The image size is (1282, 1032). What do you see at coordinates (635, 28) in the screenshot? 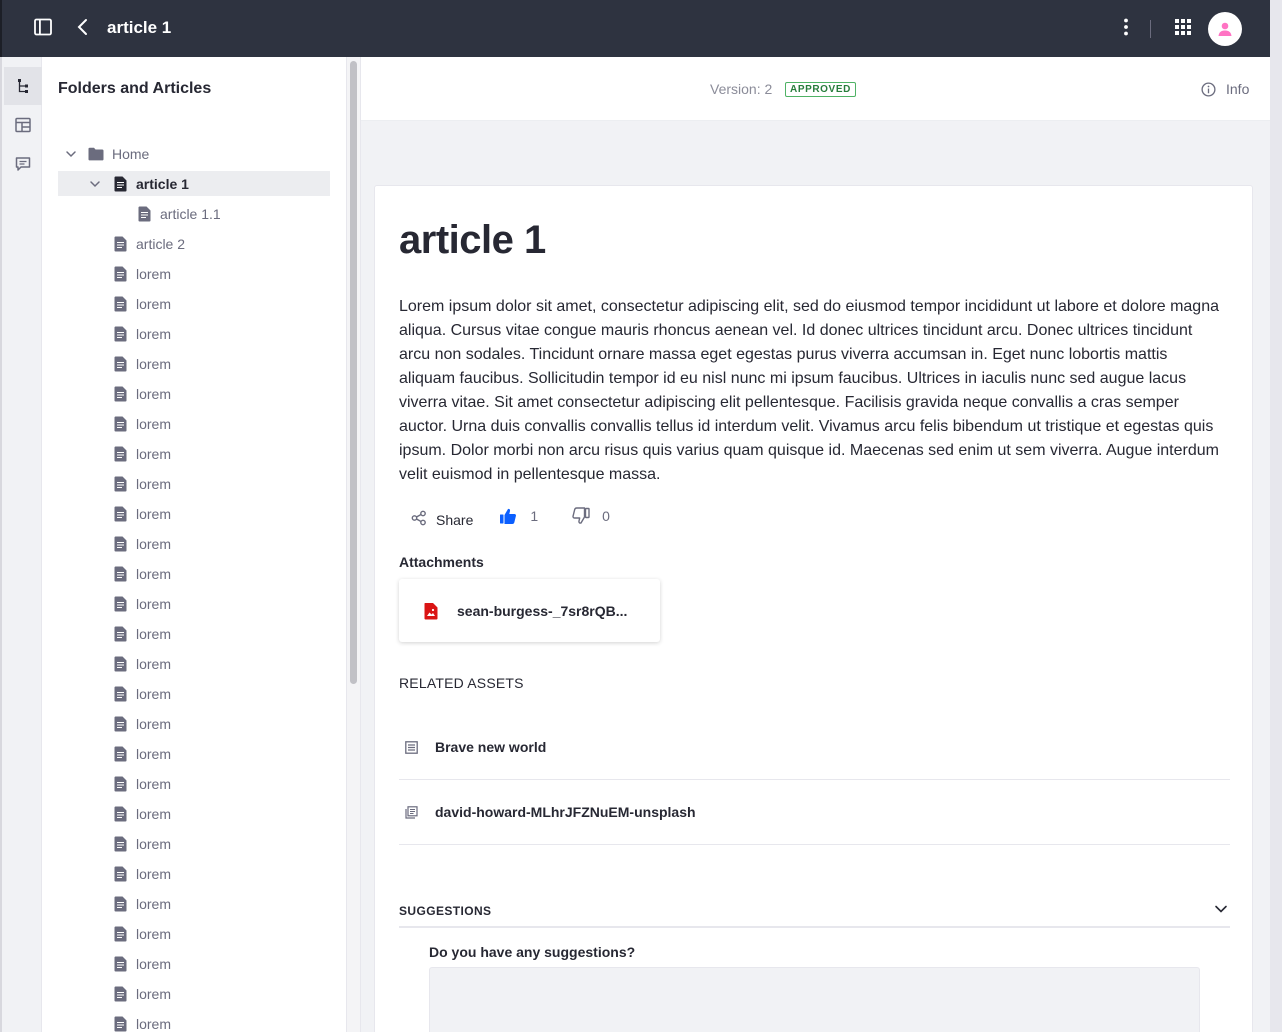
I see `top-bar: article 1` at bounding box center [635, 28].